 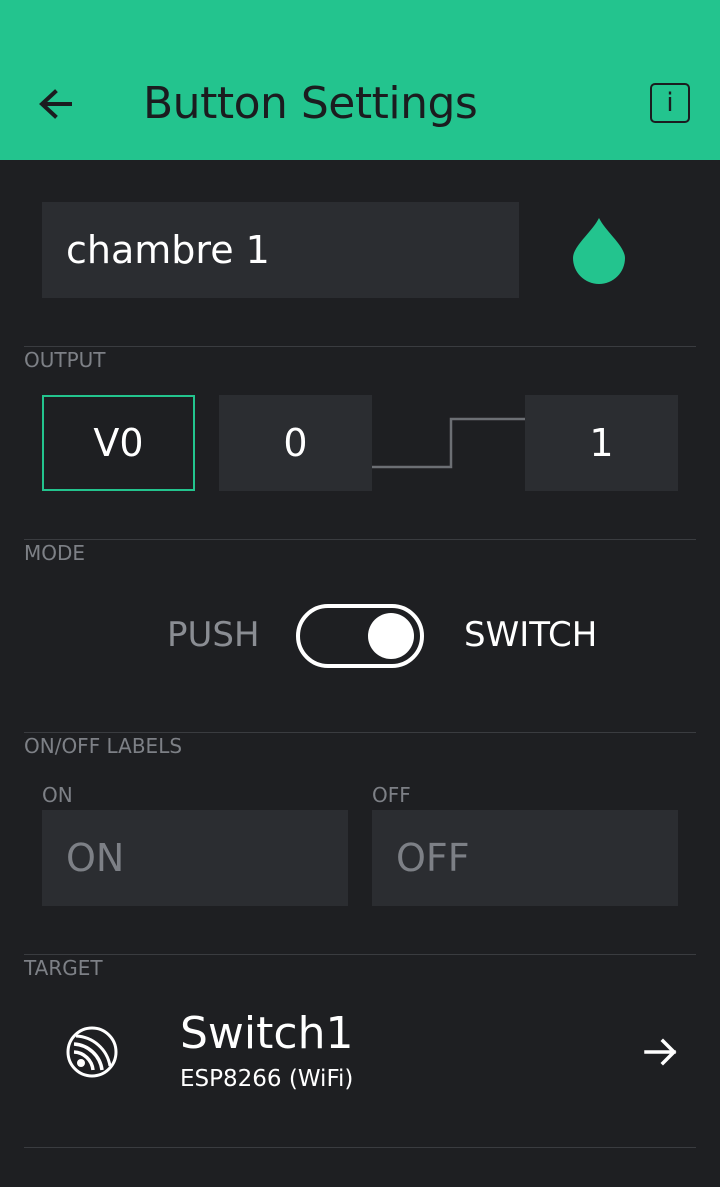 I want to click on mode-push-label: PUSH, so click(x=213, y=635).